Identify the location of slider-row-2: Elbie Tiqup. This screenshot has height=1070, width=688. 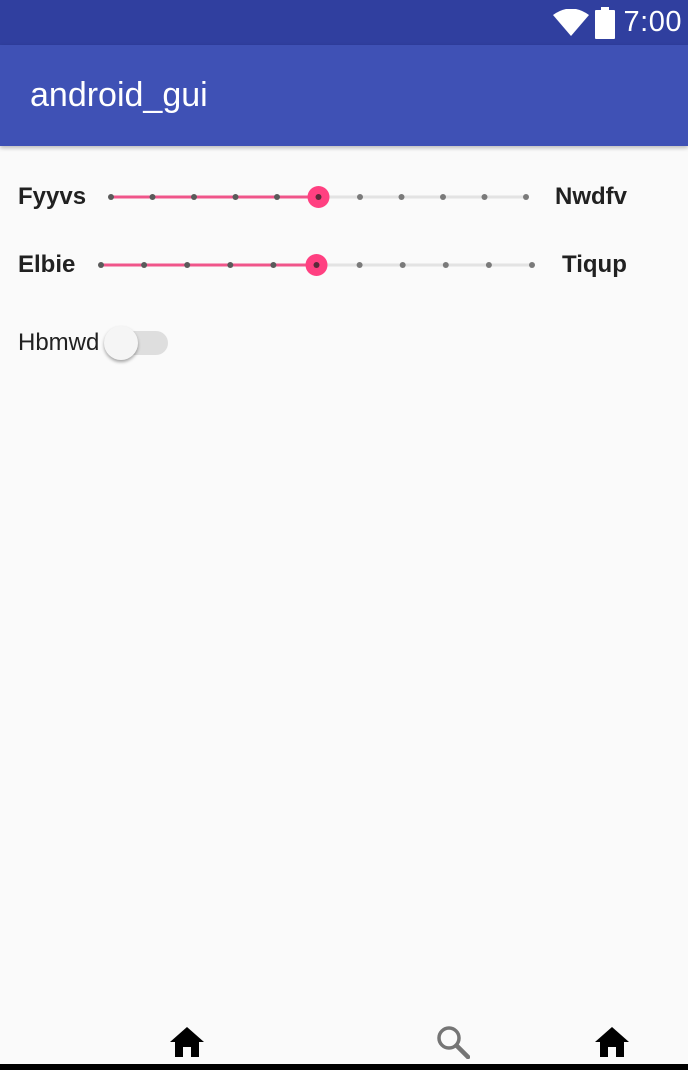
(344, 265).